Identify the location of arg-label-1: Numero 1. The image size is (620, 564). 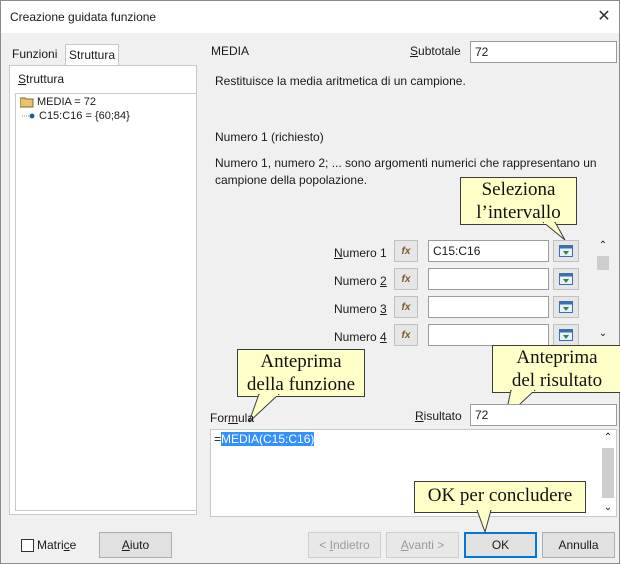
(360, 253).